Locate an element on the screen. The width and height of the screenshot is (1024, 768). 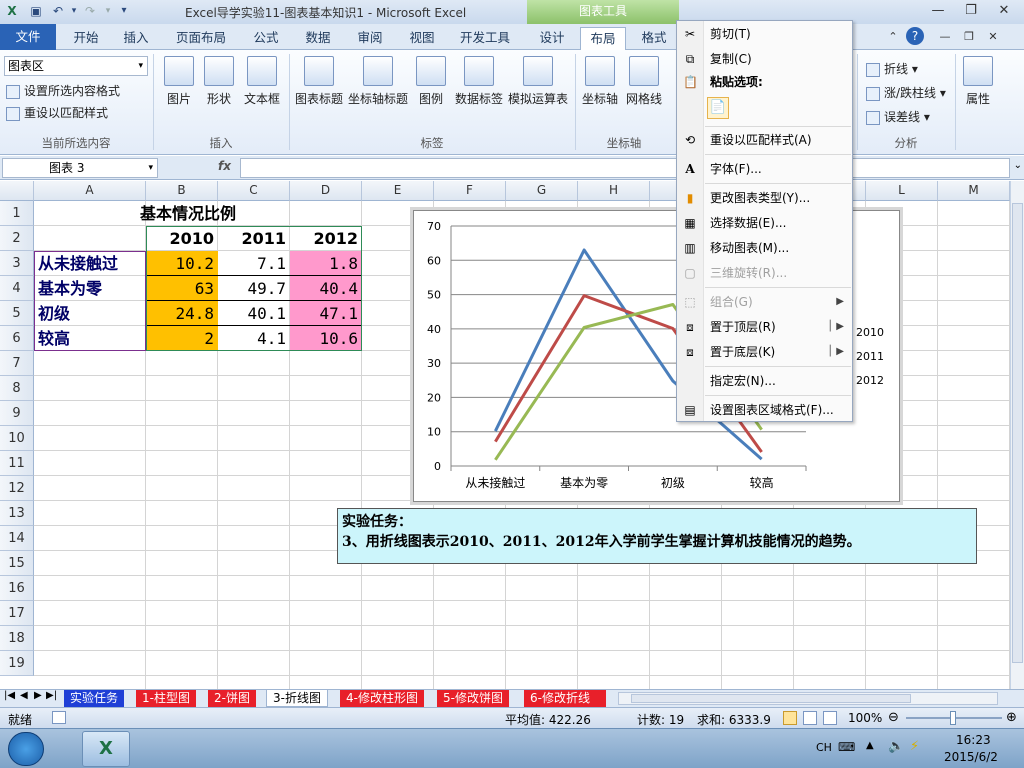
page-layout-view-icon is located at coordinates (810, 718).